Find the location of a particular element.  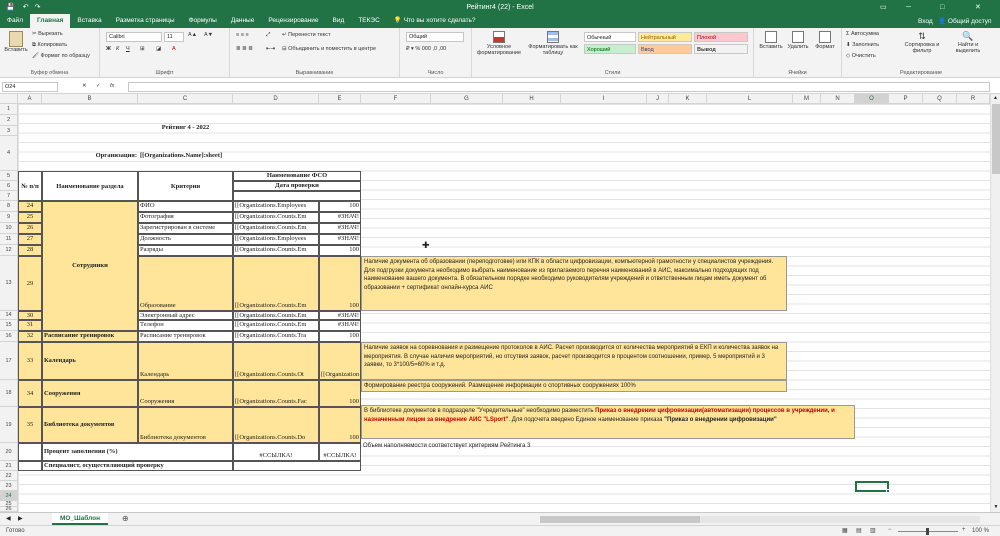

row-header-16: 16 is located at coordinates (9, 336).